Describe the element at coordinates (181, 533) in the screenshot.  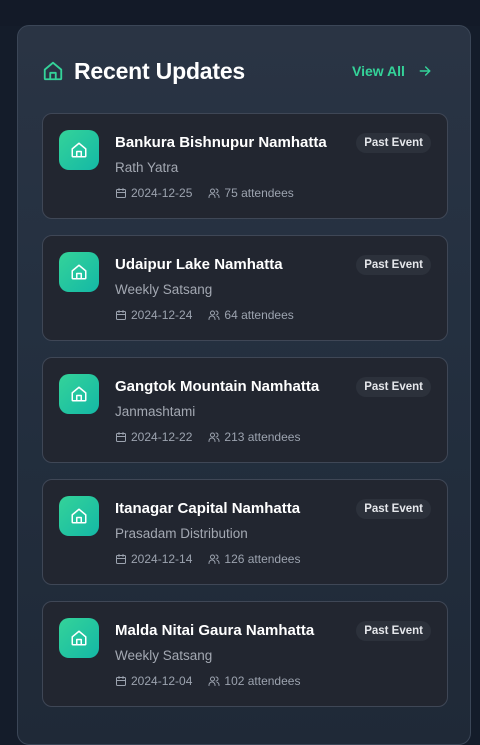
I see `event-type: Prasadam Distribution` at that location.